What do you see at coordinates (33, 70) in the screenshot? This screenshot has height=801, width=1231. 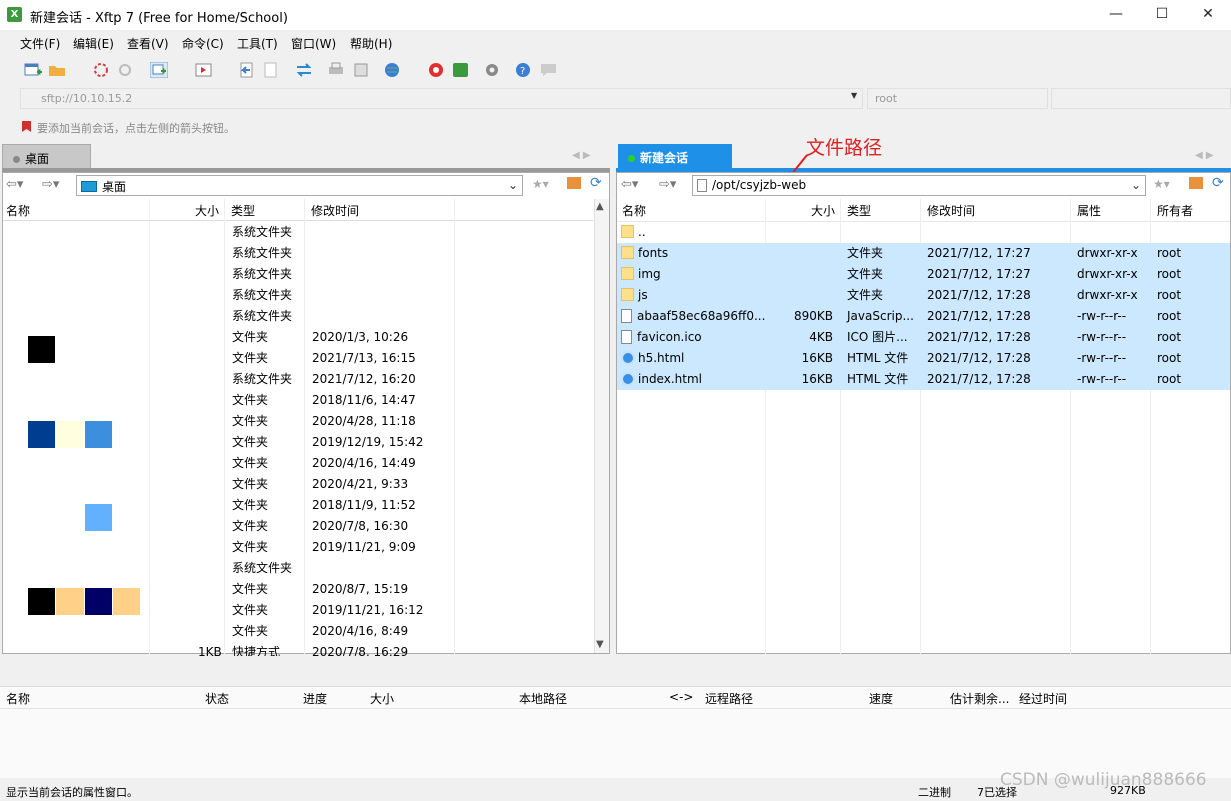 I see `new-session-icon` at bounding box center [33, 70].